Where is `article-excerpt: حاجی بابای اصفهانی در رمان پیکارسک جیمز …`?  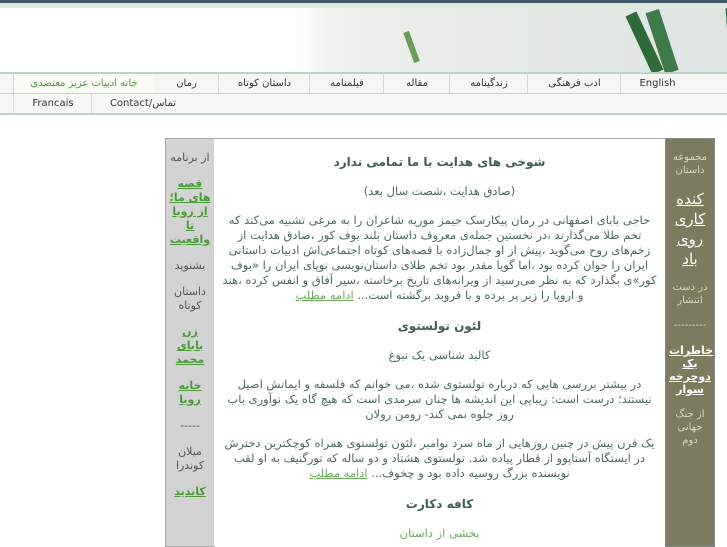 article-excerpt: حاجی بابای اصفهانی در رمان پیکارسک جیمز … is located at coordinates (439, 257).